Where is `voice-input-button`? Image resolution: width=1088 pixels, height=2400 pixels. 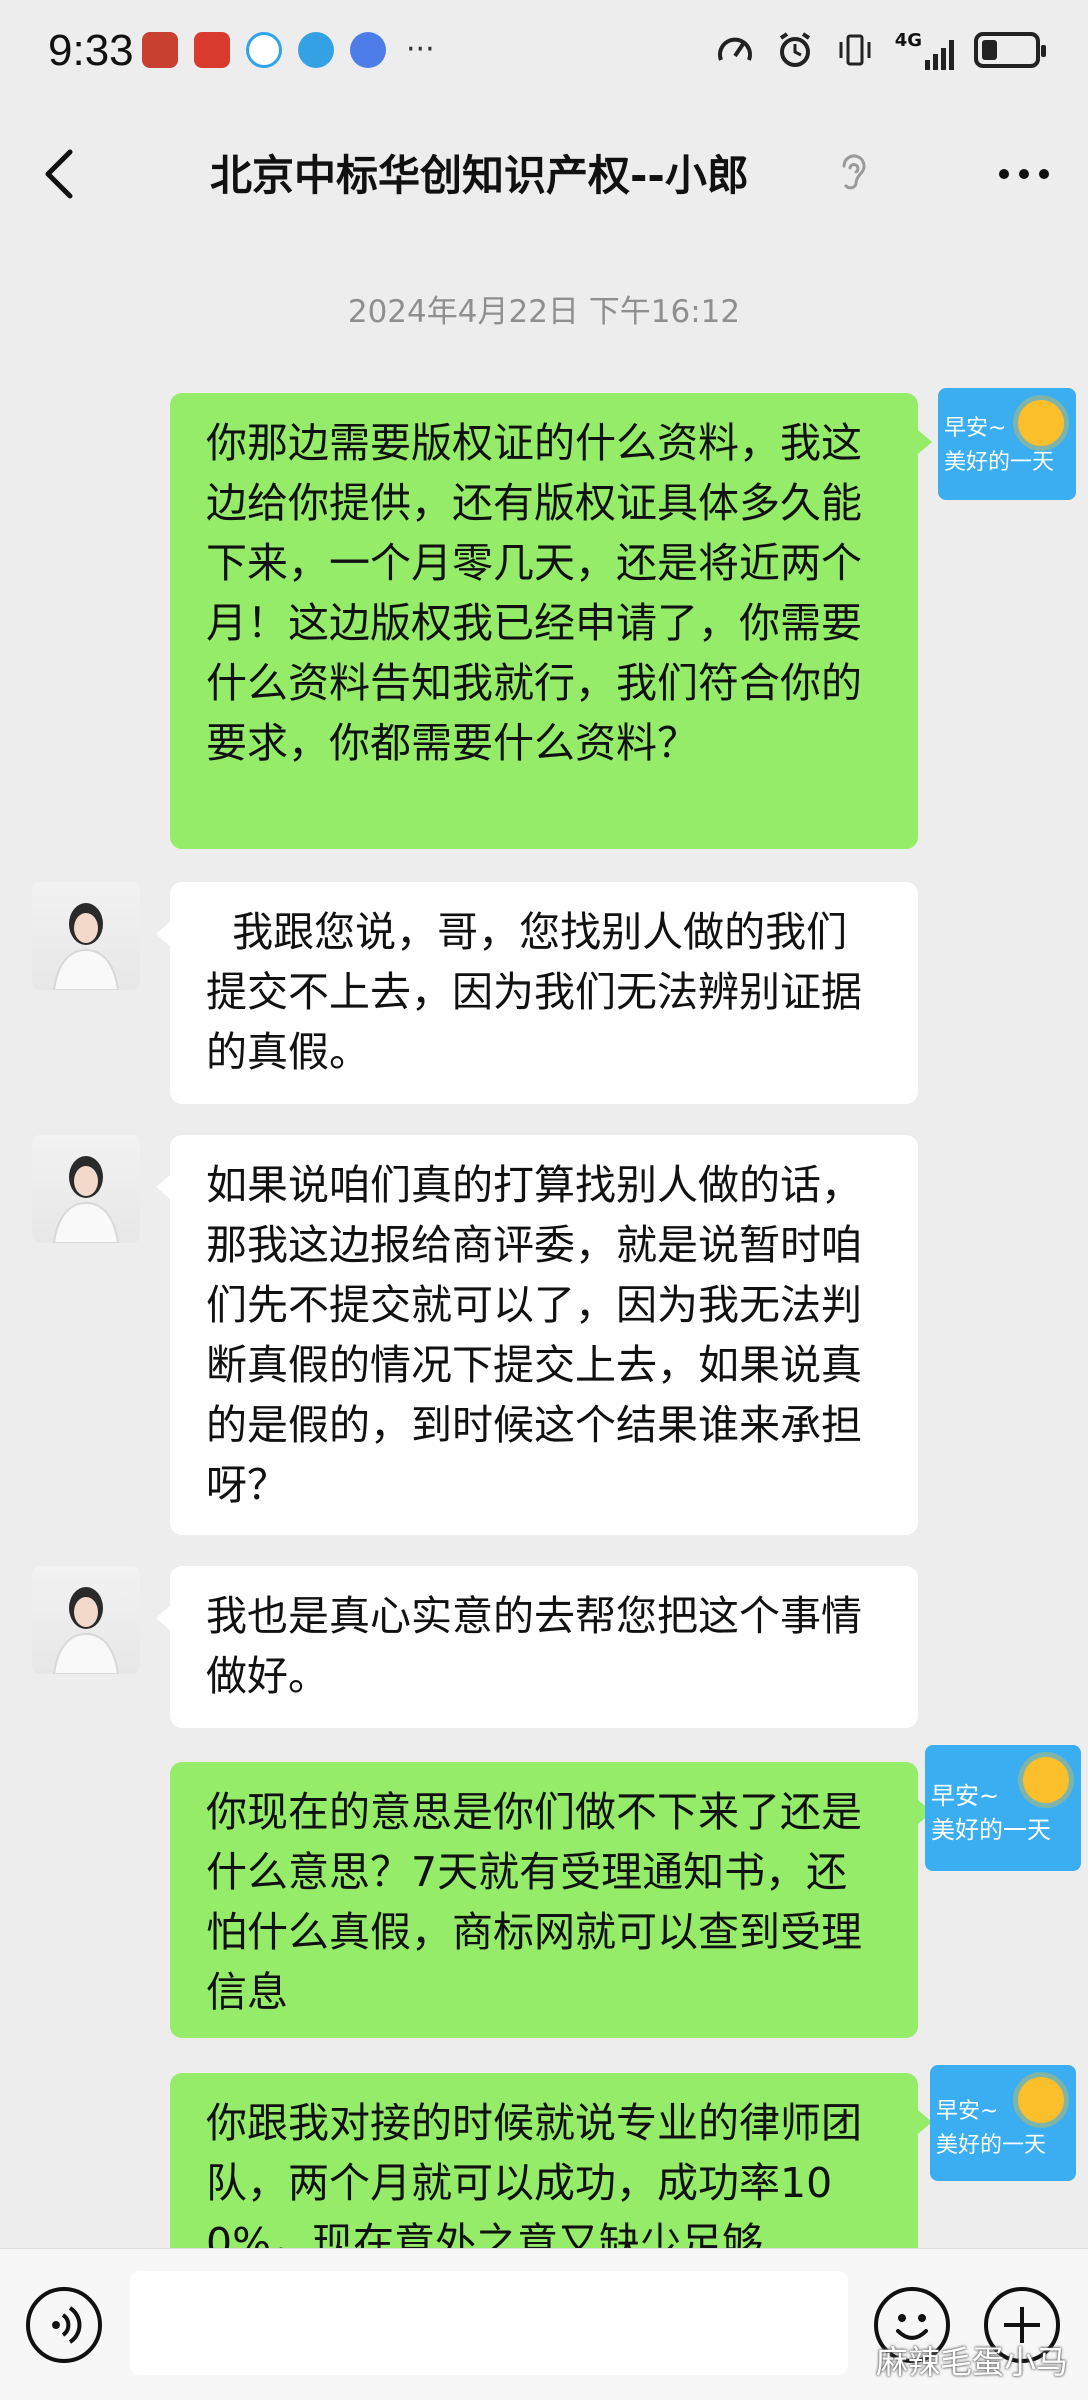
voice-input-button is located at coordinates (64, 2325).